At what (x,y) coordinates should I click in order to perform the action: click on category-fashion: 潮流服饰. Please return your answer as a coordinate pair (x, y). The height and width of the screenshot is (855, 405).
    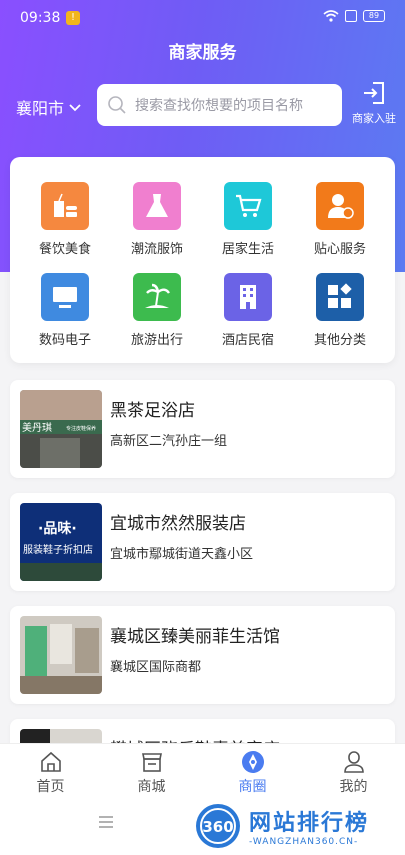
    Looking at the image, I should click on (157, 219).